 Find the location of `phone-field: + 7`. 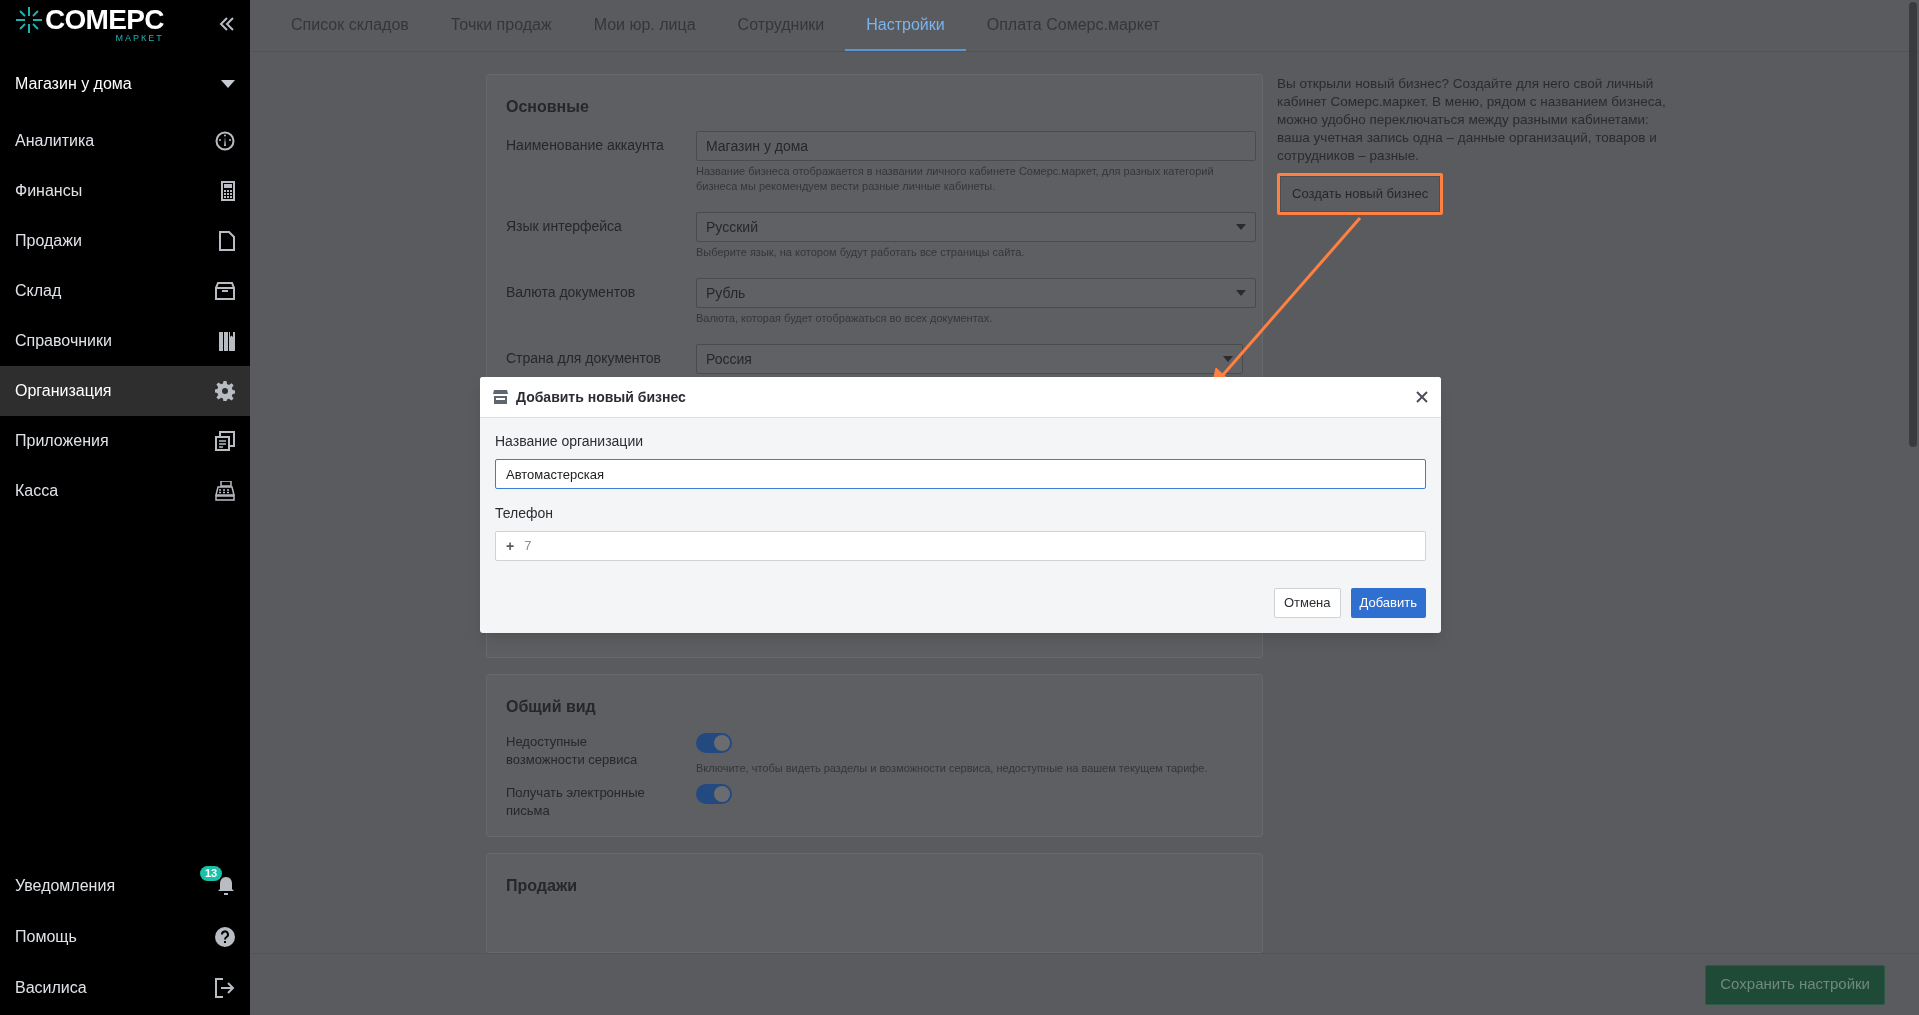

phone-field: + 7 is located at coordinates (960, 546).